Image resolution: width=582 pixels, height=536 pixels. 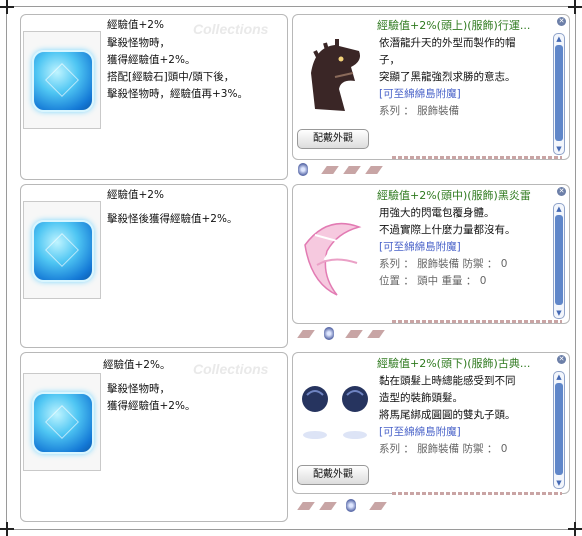 I want to click on desc-line: 用強大的閃電包覆身體。, so click(x=437, y=213).